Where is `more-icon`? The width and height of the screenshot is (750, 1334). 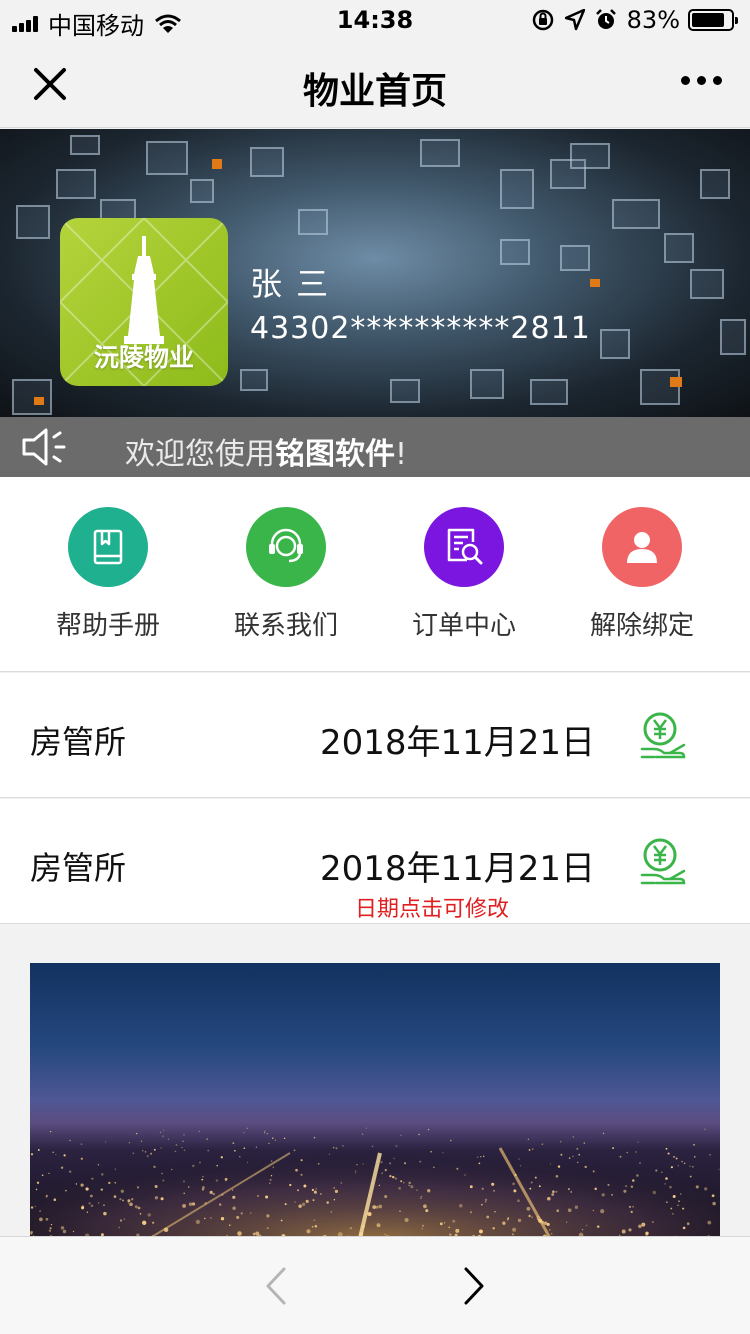 more-icon is located at coordinates (698, 80).